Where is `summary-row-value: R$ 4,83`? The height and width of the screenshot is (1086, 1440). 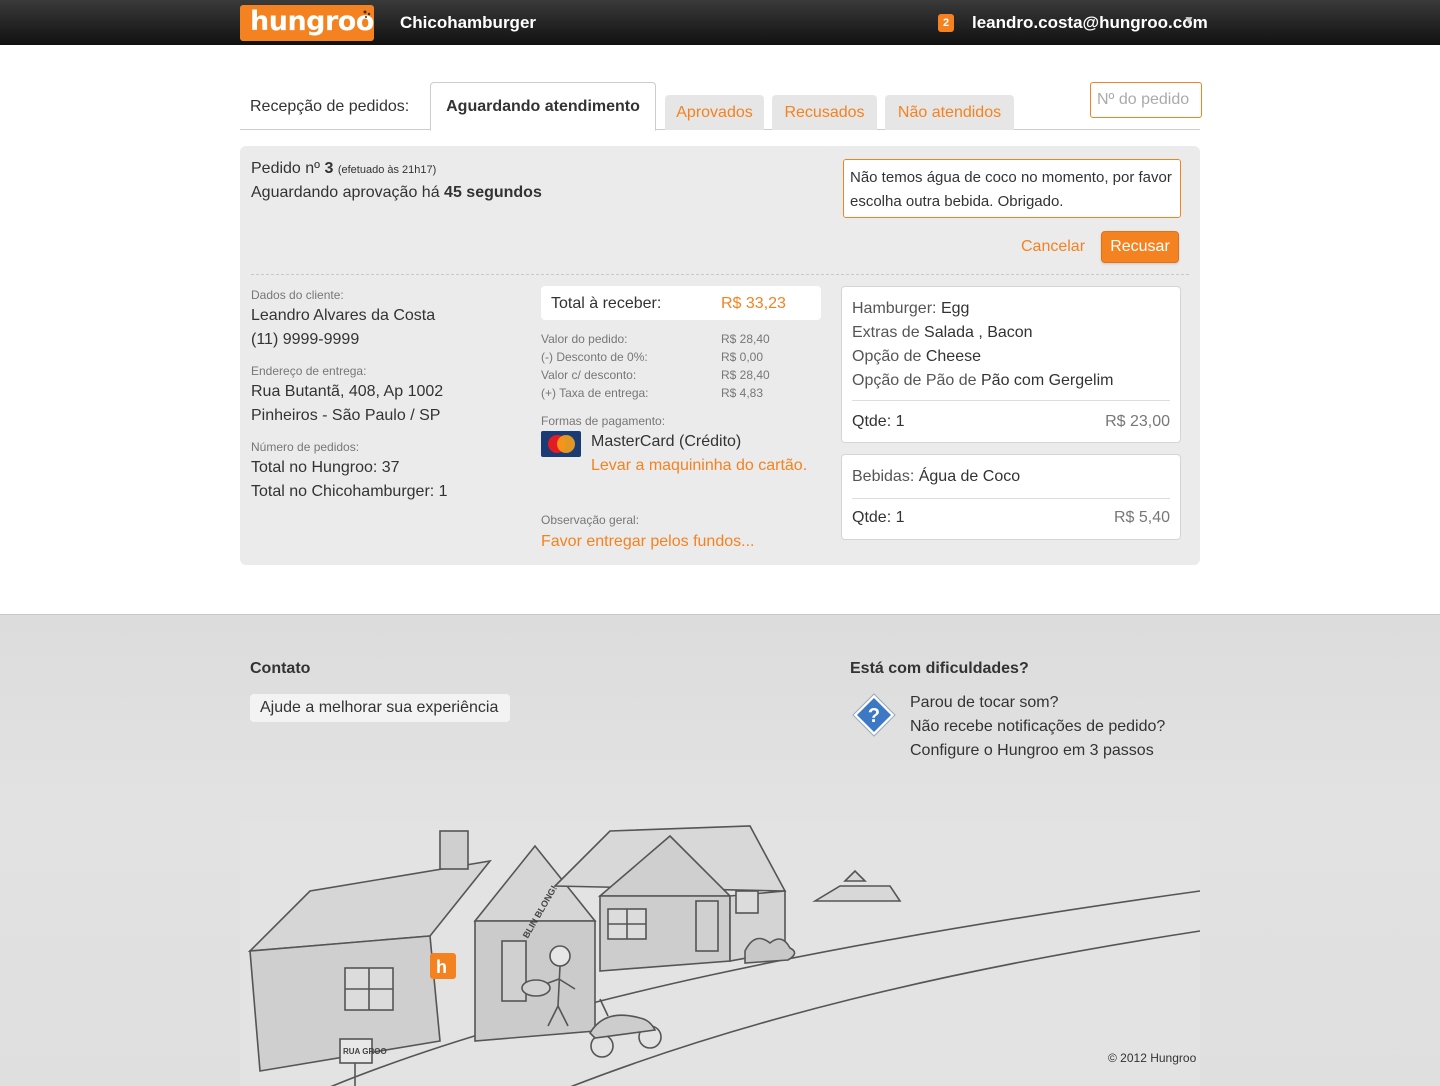 summary-row-value: R$ 4,83 is located at coordinates (742, 393).